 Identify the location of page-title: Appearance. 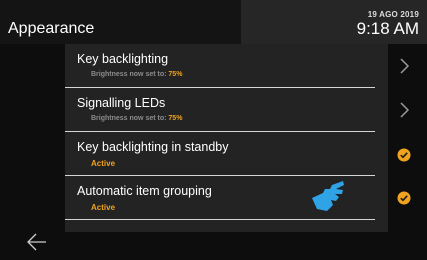
(51, 28).